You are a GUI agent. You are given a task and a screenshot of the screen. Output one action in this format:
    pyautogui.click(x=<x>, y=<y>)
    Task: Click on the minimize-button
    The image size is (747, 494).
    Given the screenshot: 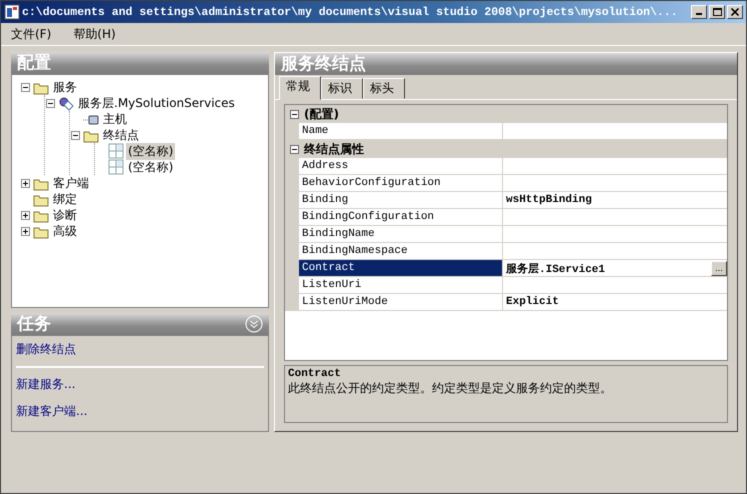 What is the action you would take?
    pyautogui.click(x=699, y=12)
    